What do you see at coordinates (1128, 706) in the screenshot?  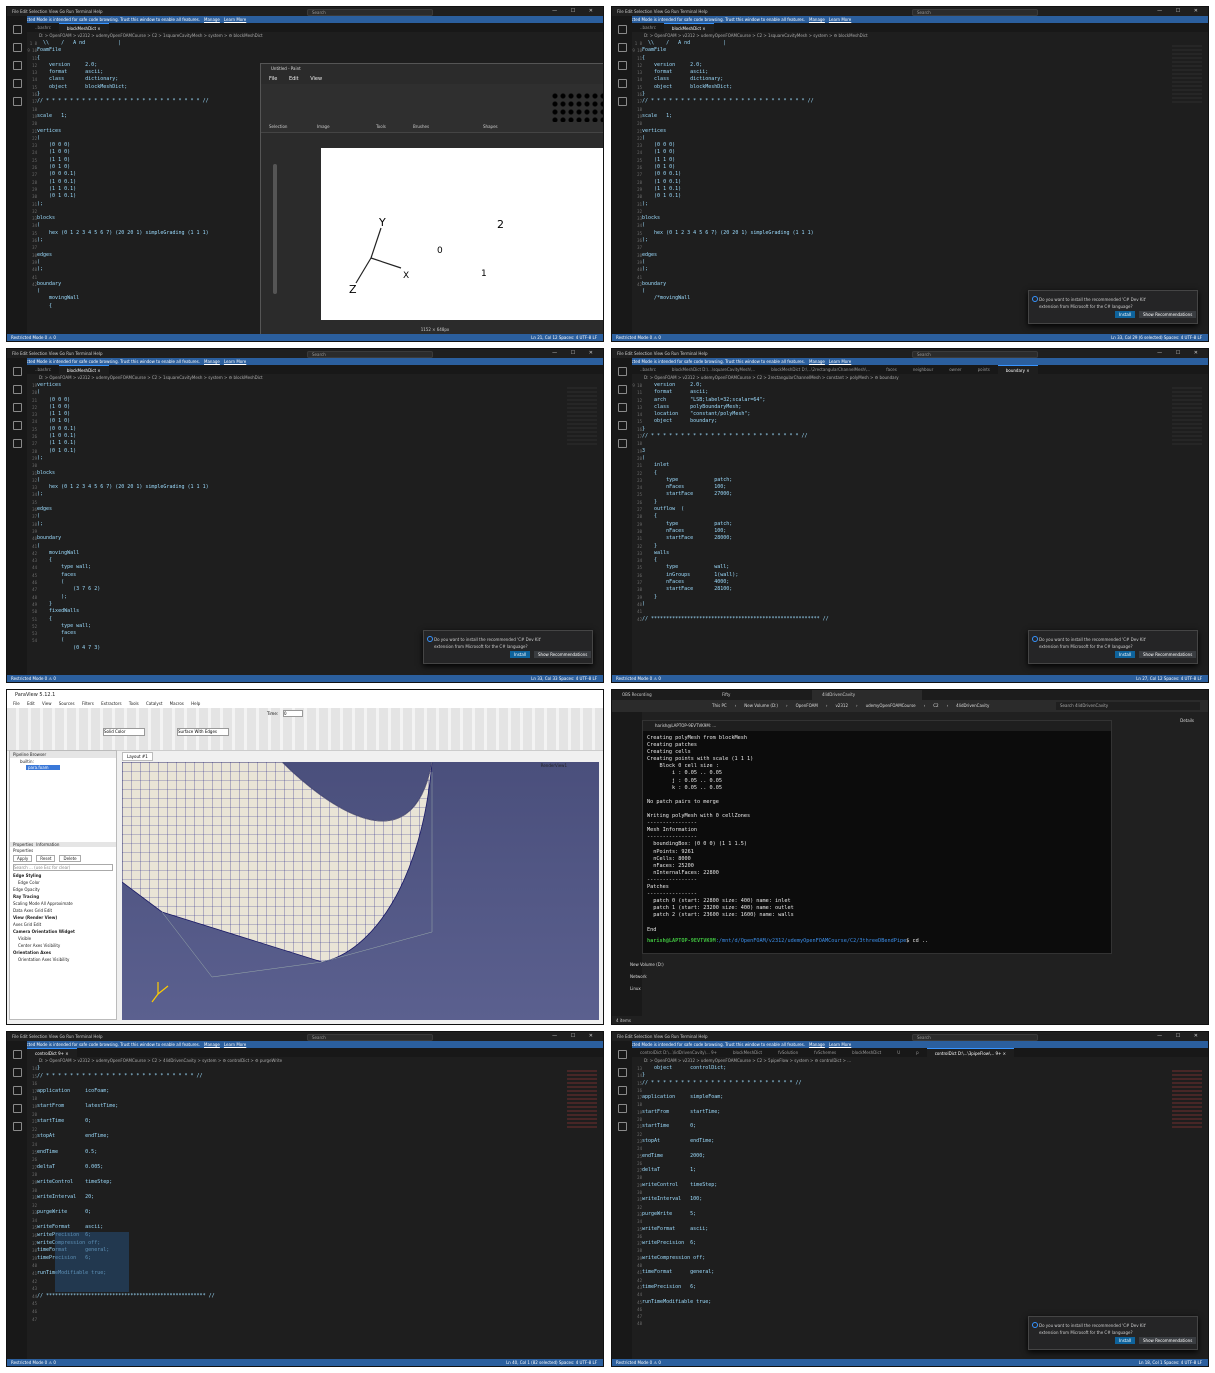 I see `explorer-search: Search 4lidDrivenCavity` at bounding box center [1128, 706].